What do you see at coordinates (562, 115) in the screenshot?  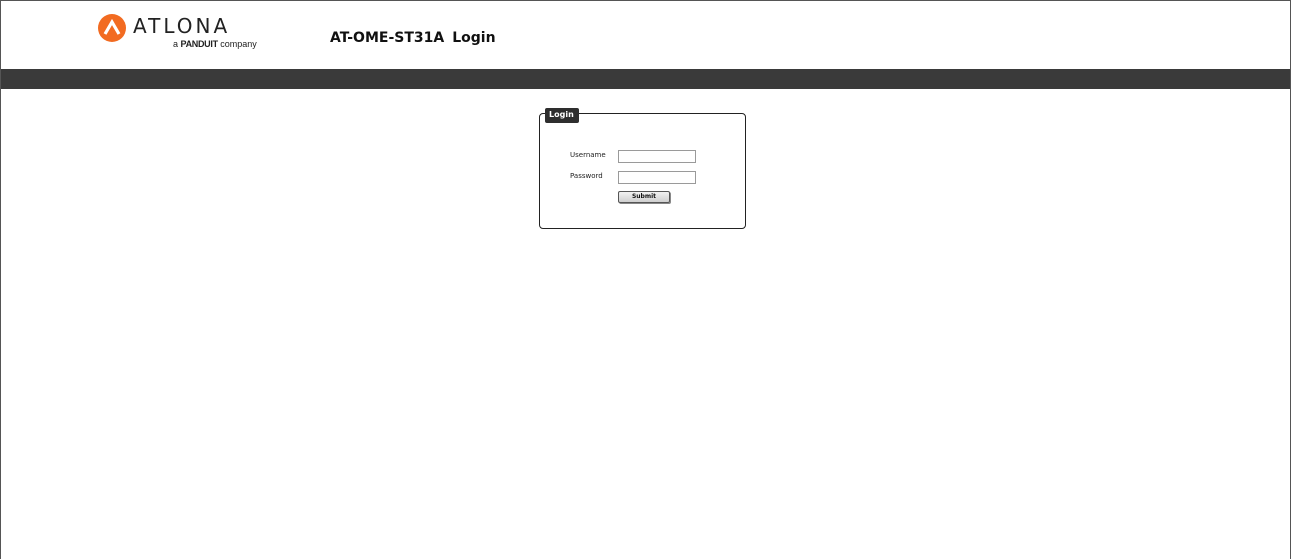 I see `login-legend: Login` at bounding box center [562, 115].